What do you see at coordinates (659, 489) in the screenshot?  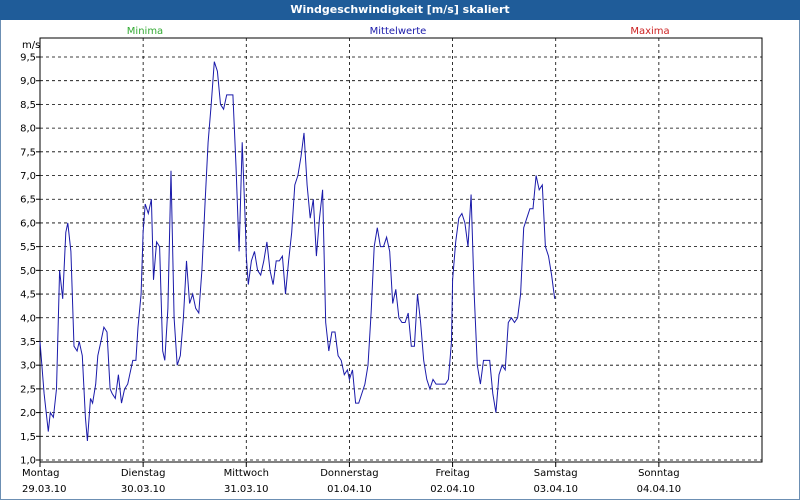 I see `x-tick-date: 04.04.10` at bounding box center [659, 489].